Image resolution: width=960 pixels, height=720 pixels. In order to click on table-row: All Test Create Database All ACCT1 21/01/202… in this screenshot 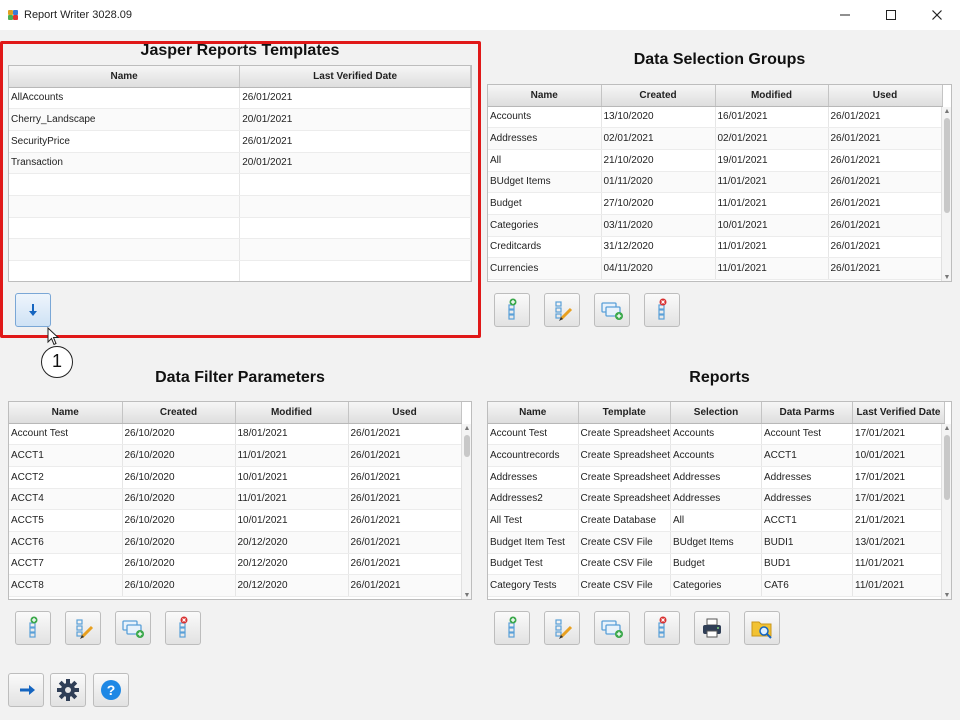, I will do `click(717, 520)`.